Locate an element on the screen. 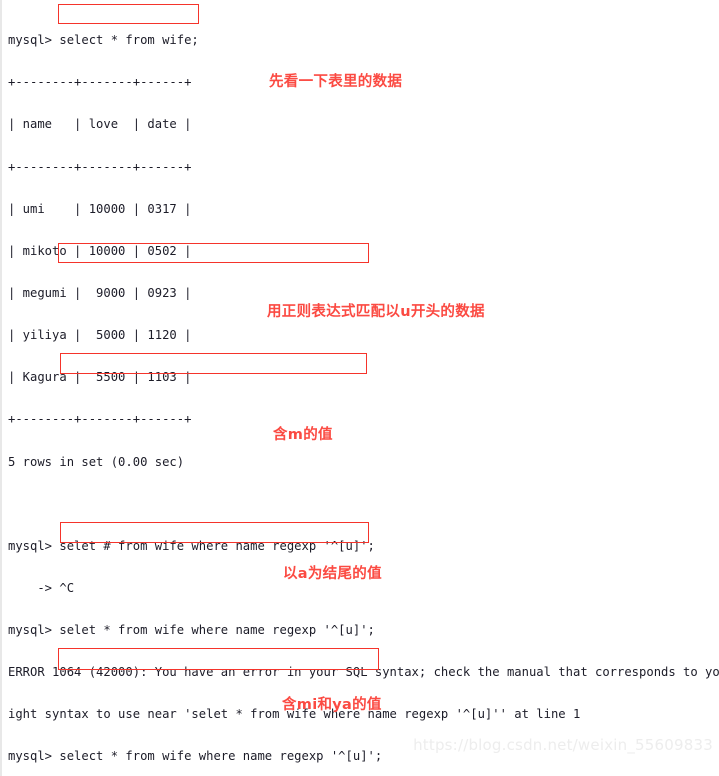 The width and height of the screenshot is (719, 776). annotation-contains-m: 含m的值 is located at coordinates (303, 435).